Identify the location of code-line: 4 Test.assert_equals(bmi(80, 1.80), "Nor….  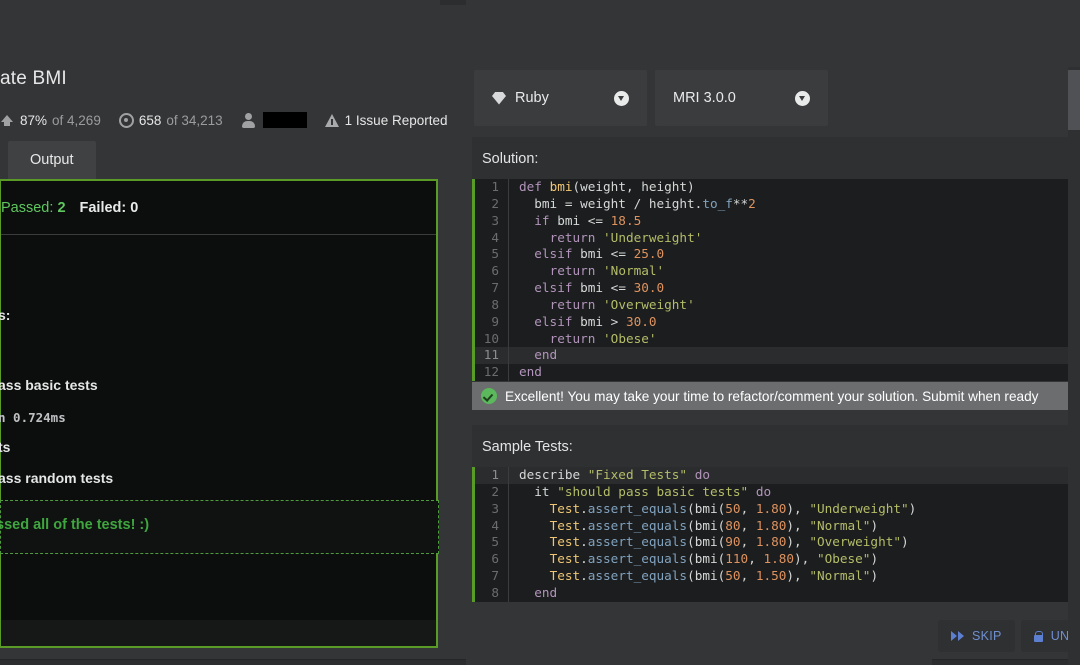
(777, 526).